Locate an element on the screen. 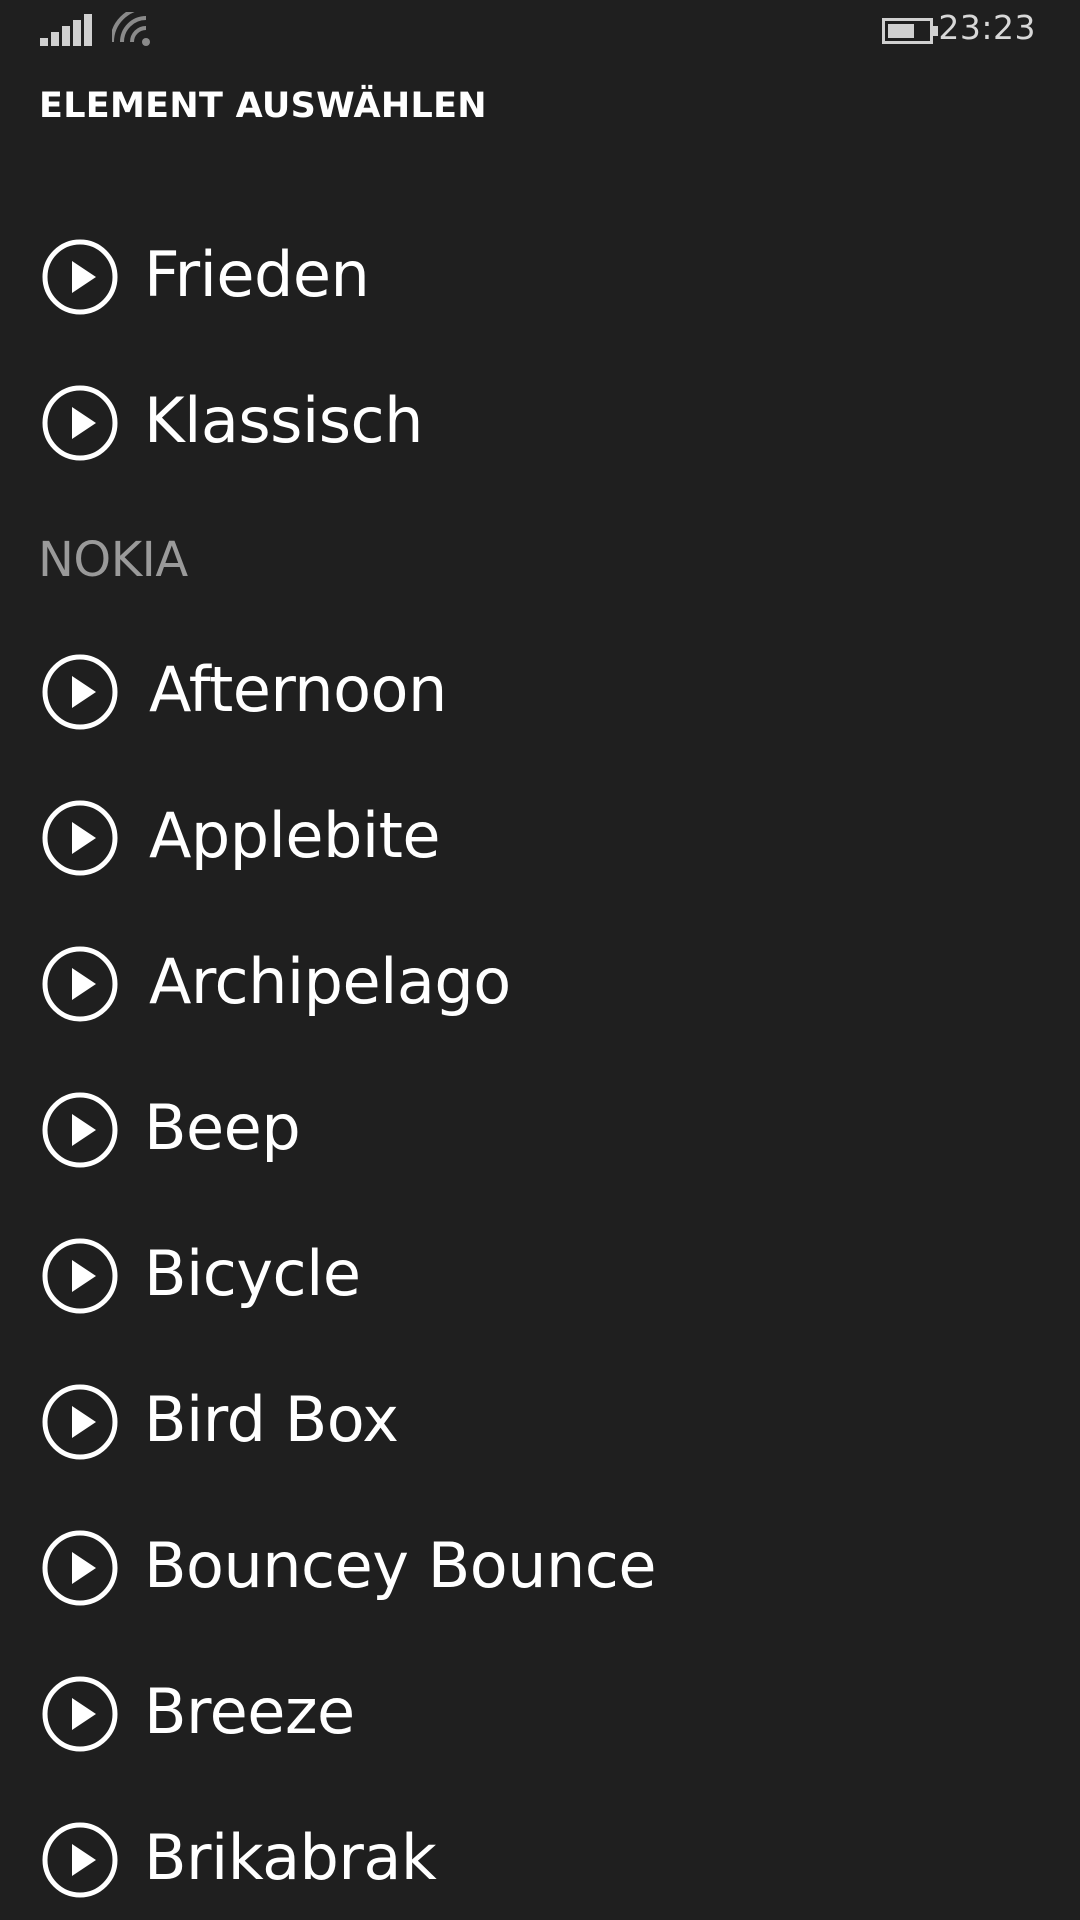 The height and width of the screenshot is (1920, 1080). page-title: ELEMENT AUSWÄHLEN is located at coordinates (263, 106).